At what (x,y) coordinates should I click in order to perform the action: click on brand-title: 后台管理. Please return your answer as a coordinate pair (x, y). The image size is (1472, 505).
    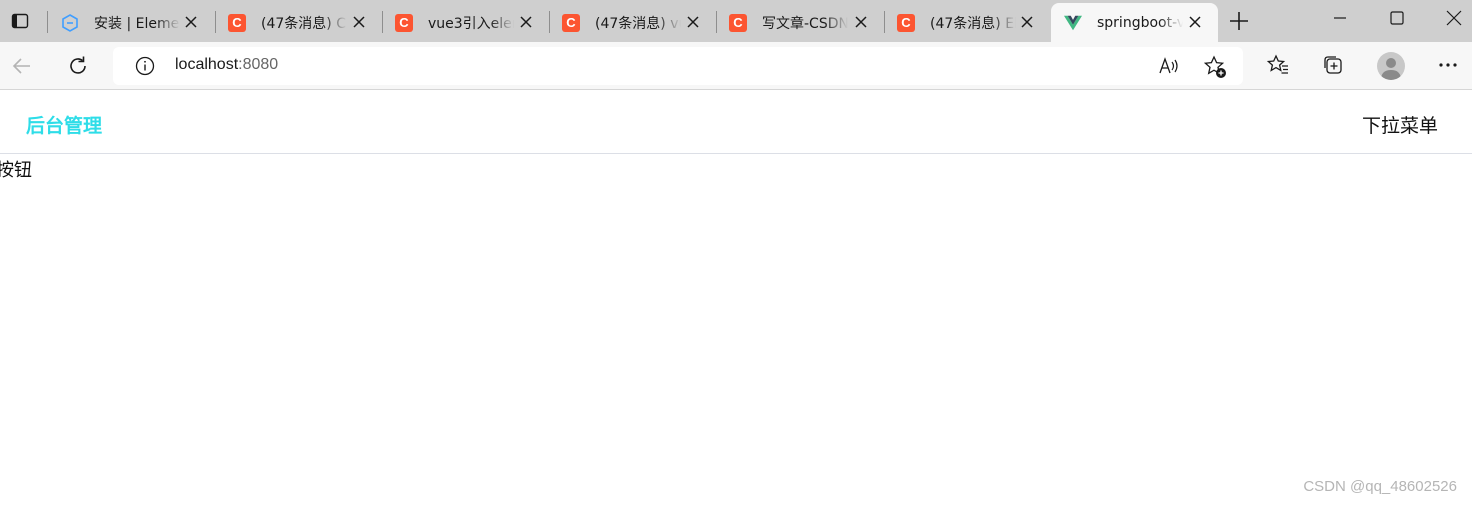
    Looking at the image, I should click on (64, 124).